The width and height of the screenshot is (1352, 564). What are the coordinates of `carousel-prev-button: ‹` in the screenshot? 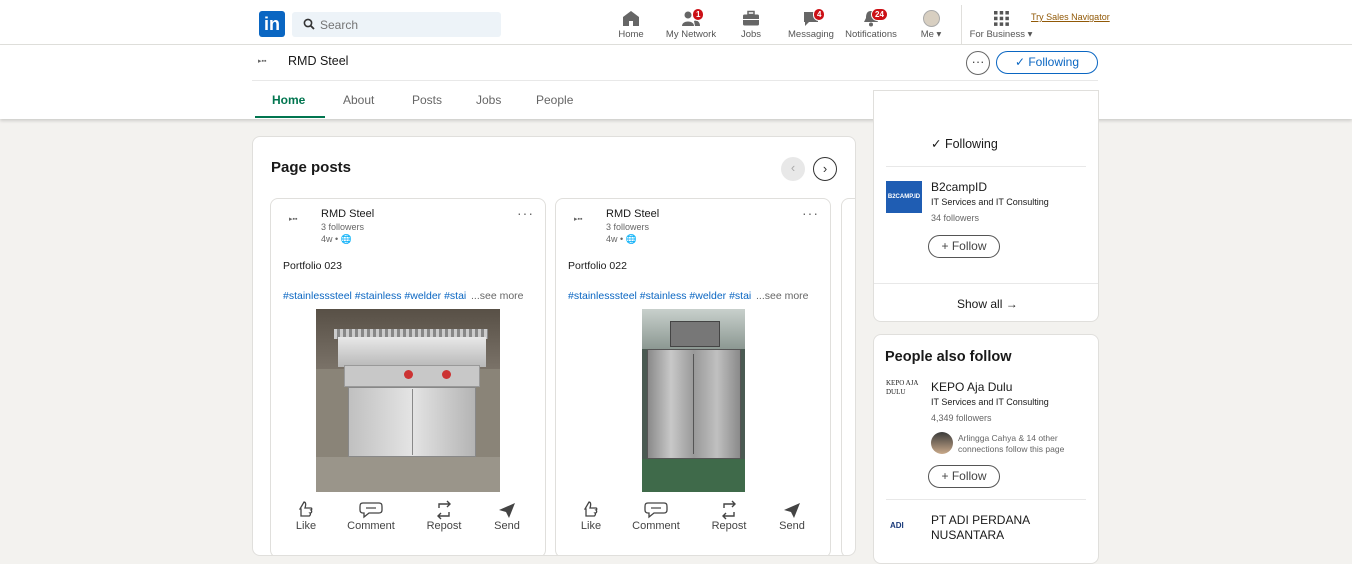 It's located at (793, 169).